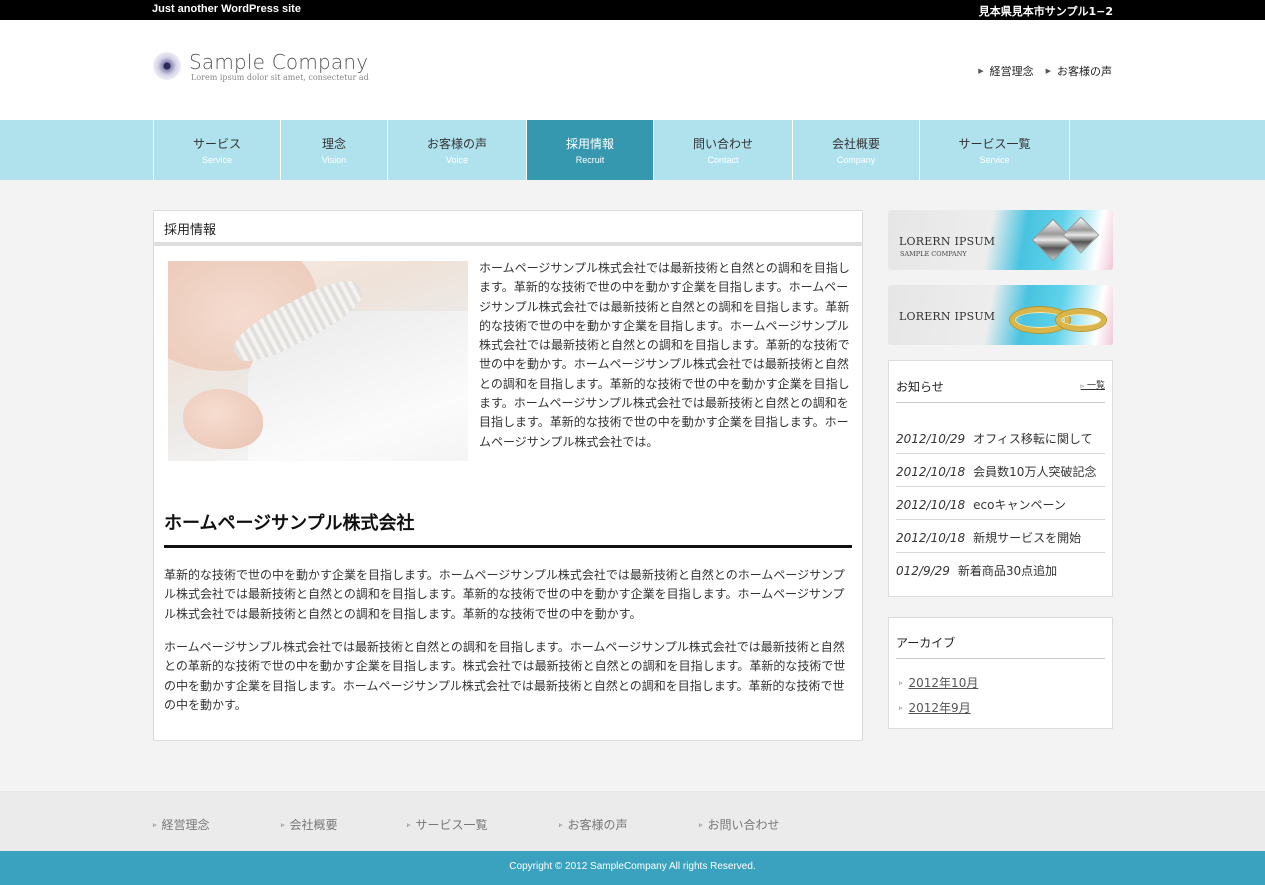  I want to click on header-link-voice: ▶ お客様の声, so click(1079, 71).